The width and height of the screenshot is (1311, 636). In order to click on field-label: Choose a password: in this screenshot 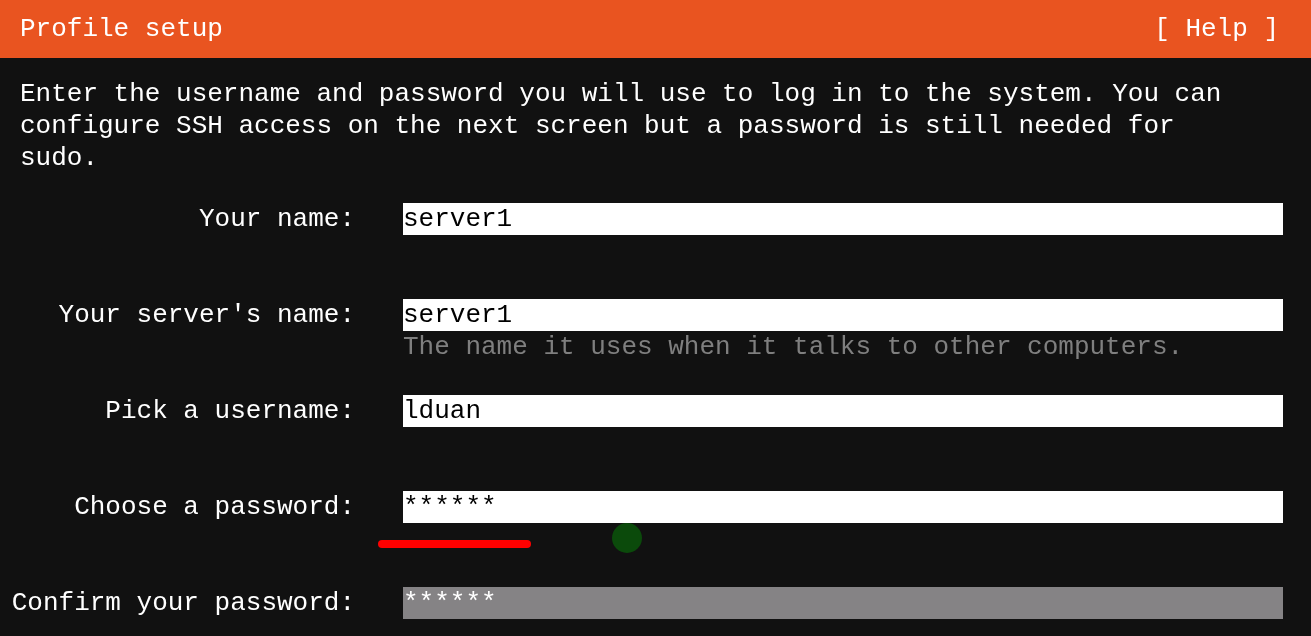, I will do `click(214, 507)`.